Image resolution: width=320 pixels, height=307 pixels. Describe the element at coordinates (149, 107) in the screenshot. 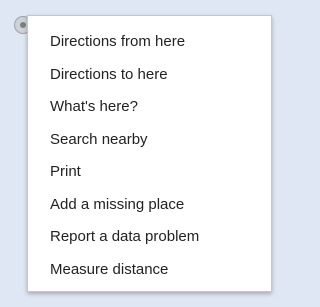

I see `menu-item-whats-here: What's here?` at that location.